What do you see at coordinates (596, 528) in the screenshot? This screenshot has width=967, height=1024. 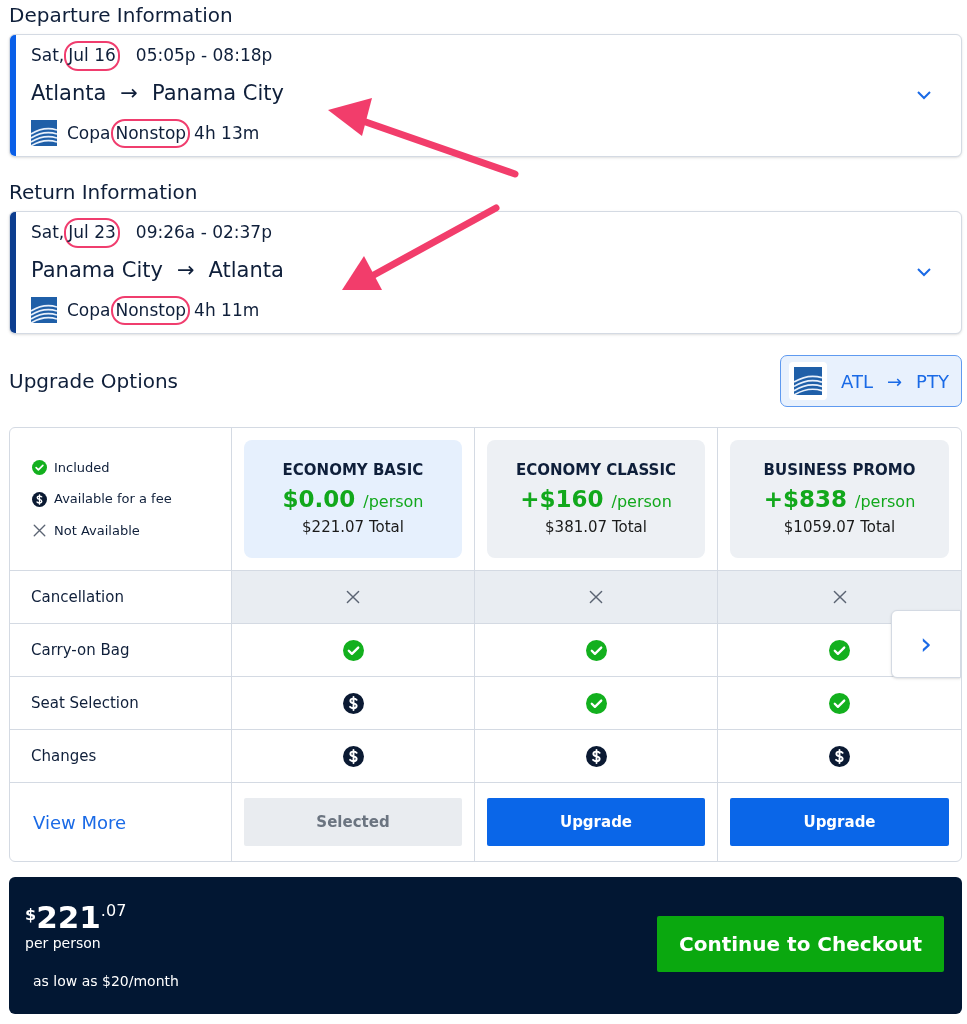 I see `fare-total: $381.07 Total` at bounding box center [596, 528].